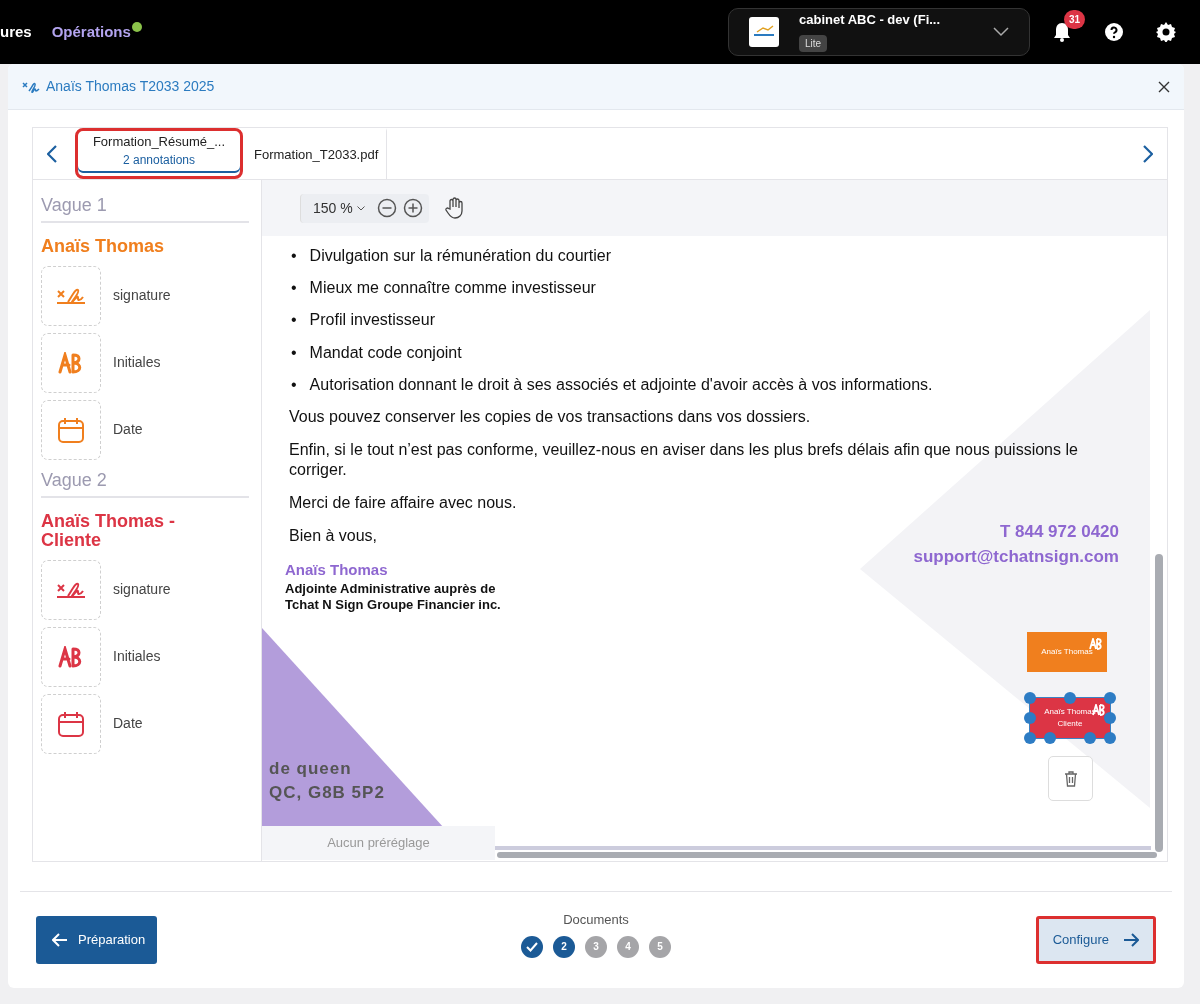 The image size is (1200, 1004). I want to click on wave-heading: Vague 1, so click(145, 207).